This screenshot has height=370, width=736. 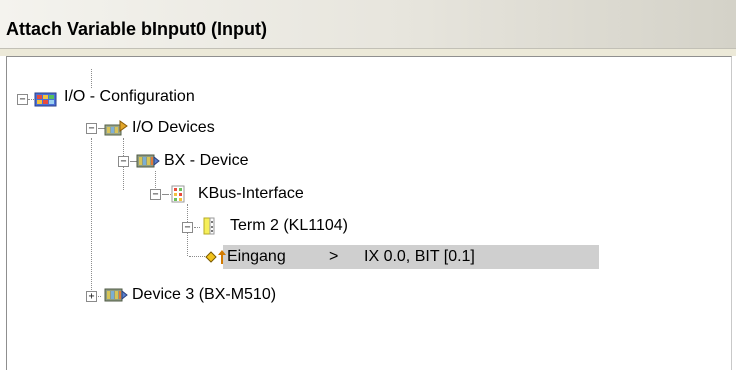 I want to click on tree-node-label: BX - Device, so click(x=206, y=161).